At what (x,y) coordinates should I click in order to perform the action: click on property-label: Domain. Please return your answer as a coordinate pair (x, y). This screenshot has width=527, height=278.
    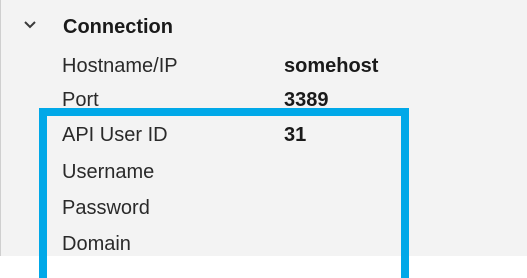
    Looking at the image, I should click on (96, 244).